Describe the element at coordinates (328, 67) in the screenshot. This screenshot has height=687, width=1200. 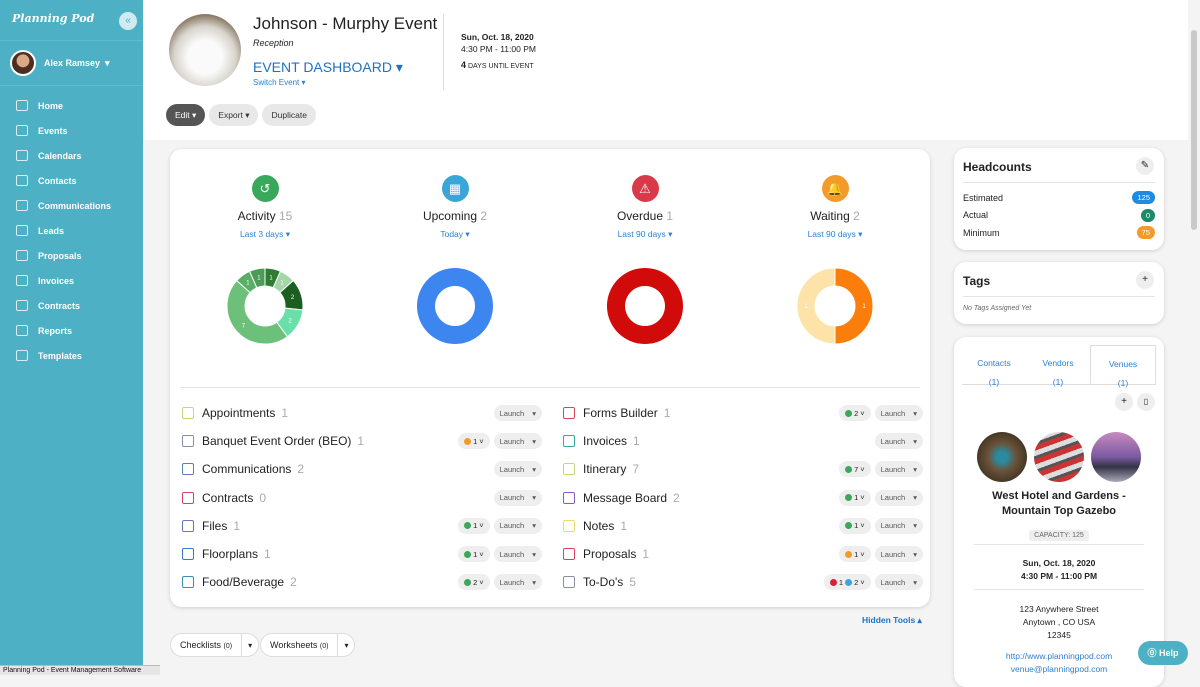
I see `event-dashboard-dropdown: EVENT DASHBOARD ▾` at that location.